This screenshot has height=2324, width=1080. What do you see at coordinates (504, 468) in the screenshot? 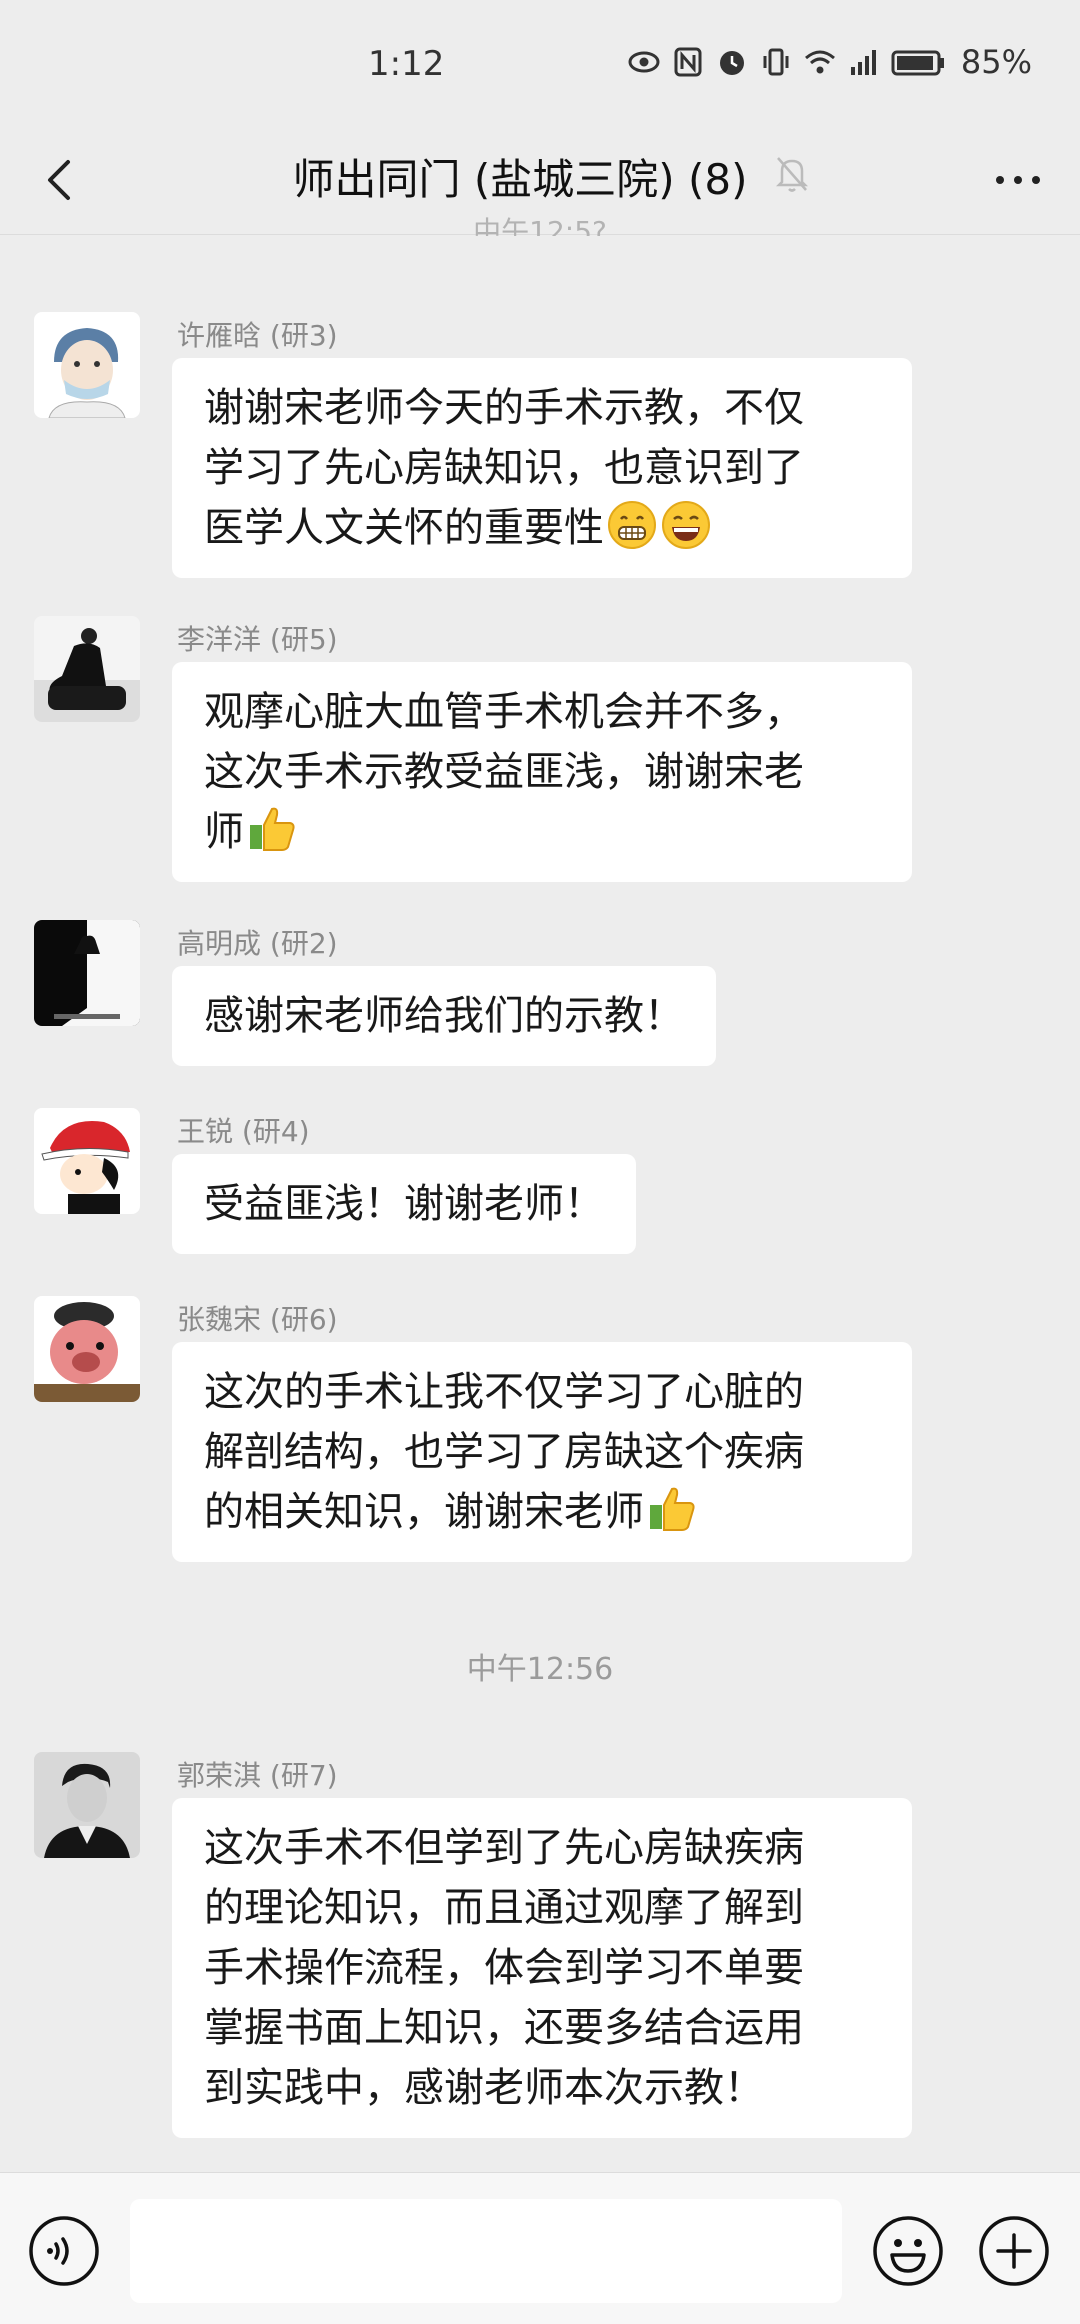
I see `message-line: 学习了先心房缺知识，也意识到了` at bounding box center [504, 468].